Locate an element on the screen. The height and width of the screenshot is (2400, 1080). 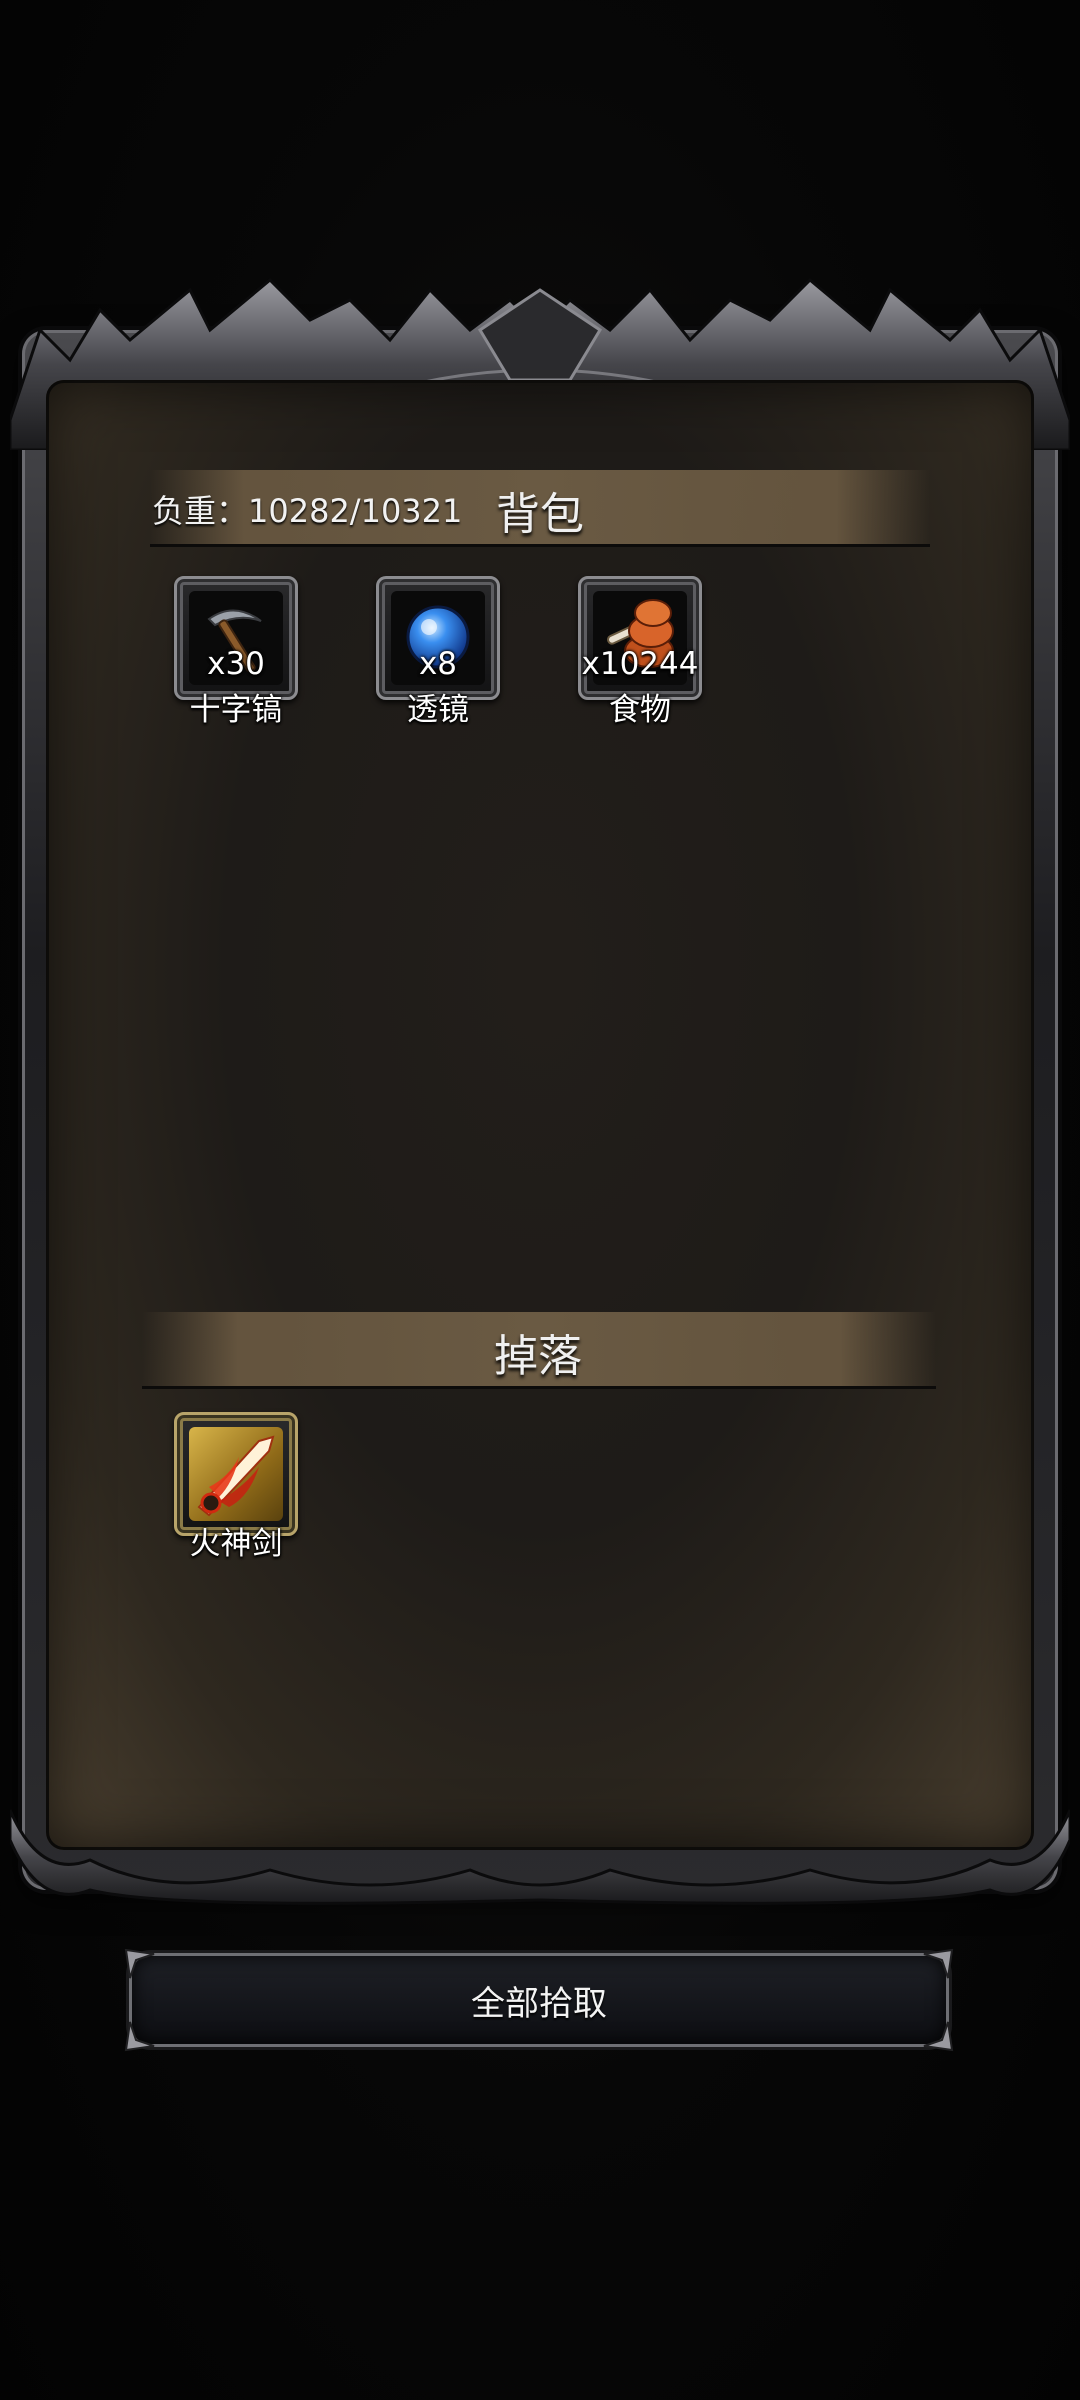
item-quantity: x8 is located at coordinates (438, 664).